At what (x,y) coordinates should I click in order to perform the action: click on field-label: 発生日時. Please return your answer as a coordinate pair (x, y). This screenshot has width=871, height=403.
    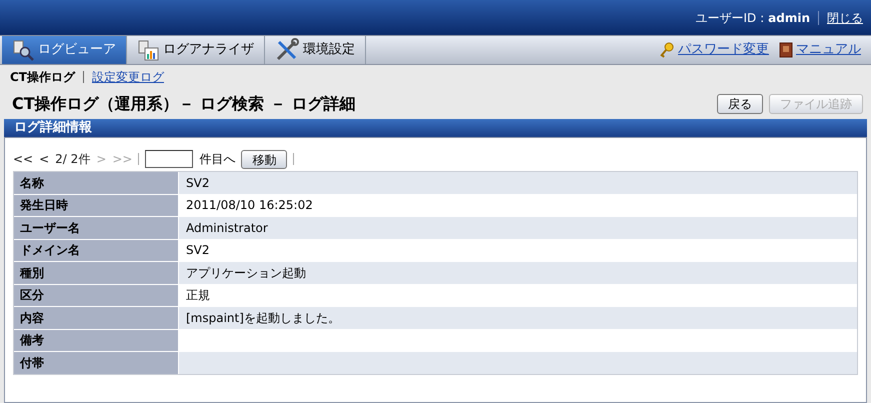
    Looking at the image, I should click on (96, 205).